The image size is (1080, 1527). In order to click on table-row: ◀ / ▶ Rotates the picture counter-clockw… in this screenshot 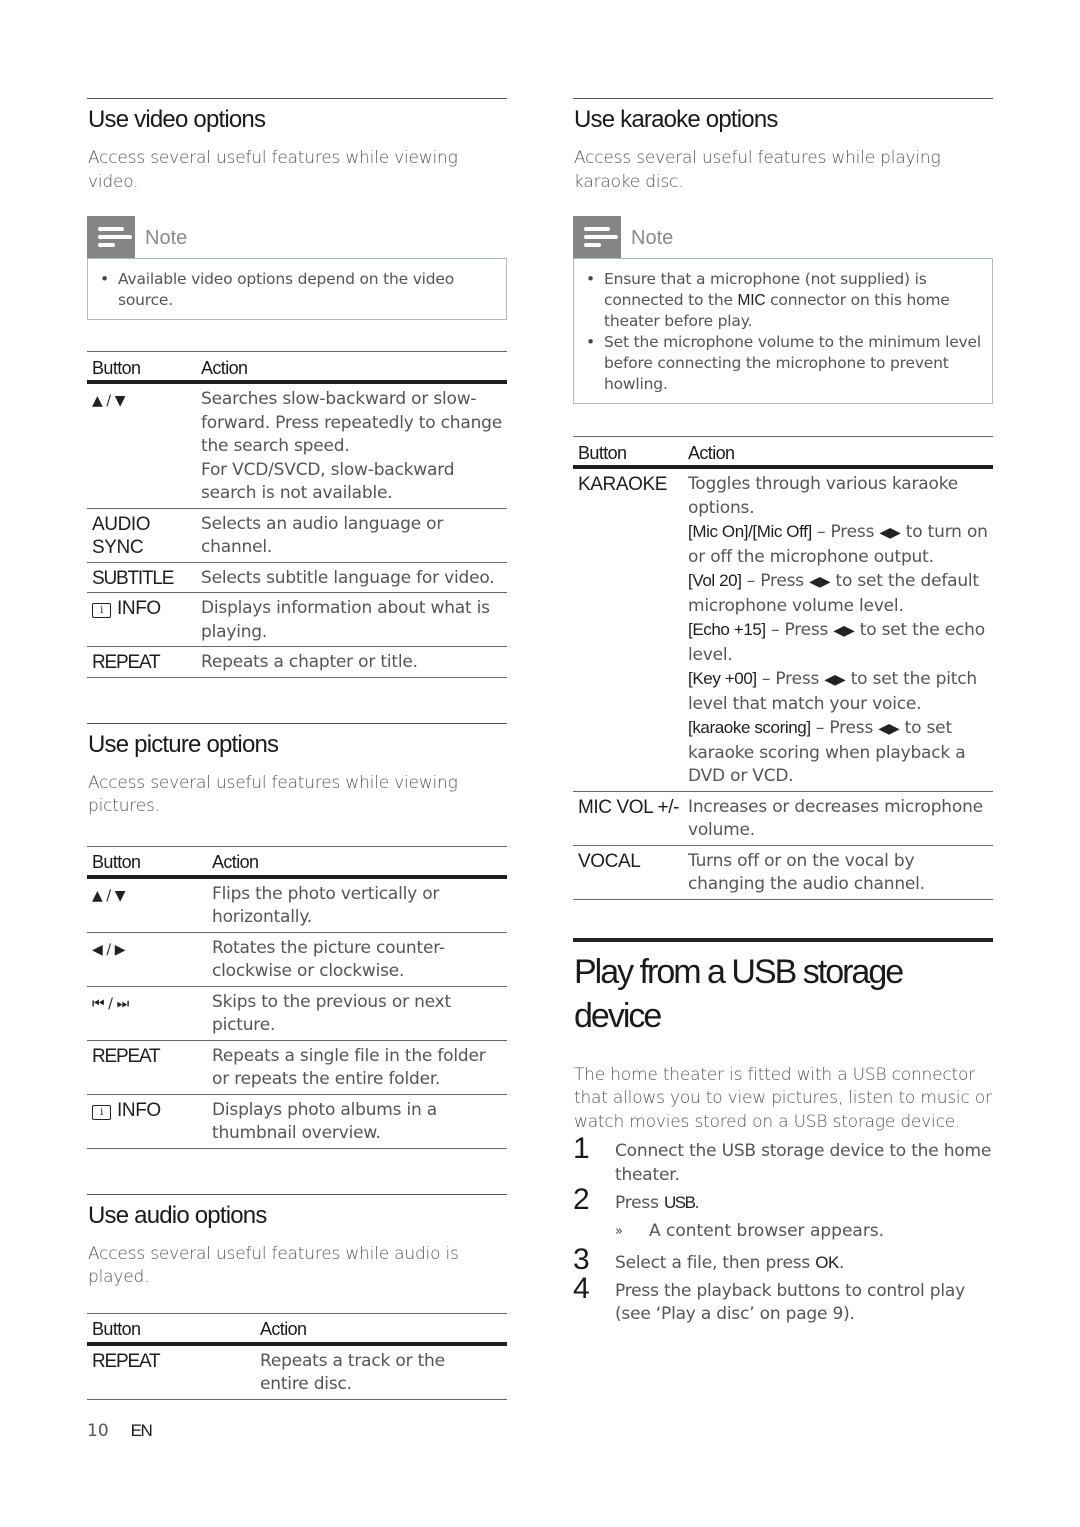, I will do `click(297, 959)`.